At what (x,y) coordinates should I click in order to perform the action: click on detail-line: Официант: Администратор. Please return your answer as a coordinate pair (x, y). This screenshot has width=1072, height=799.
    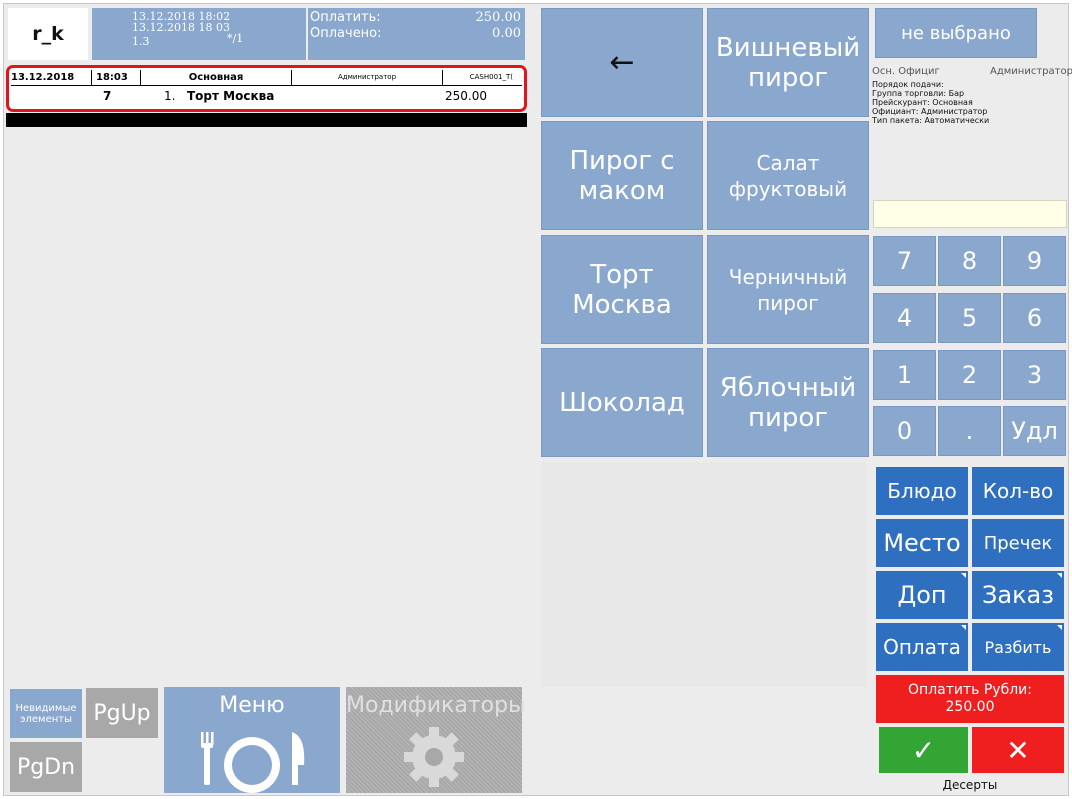
    Looking at the image, I should click on (930, 111).